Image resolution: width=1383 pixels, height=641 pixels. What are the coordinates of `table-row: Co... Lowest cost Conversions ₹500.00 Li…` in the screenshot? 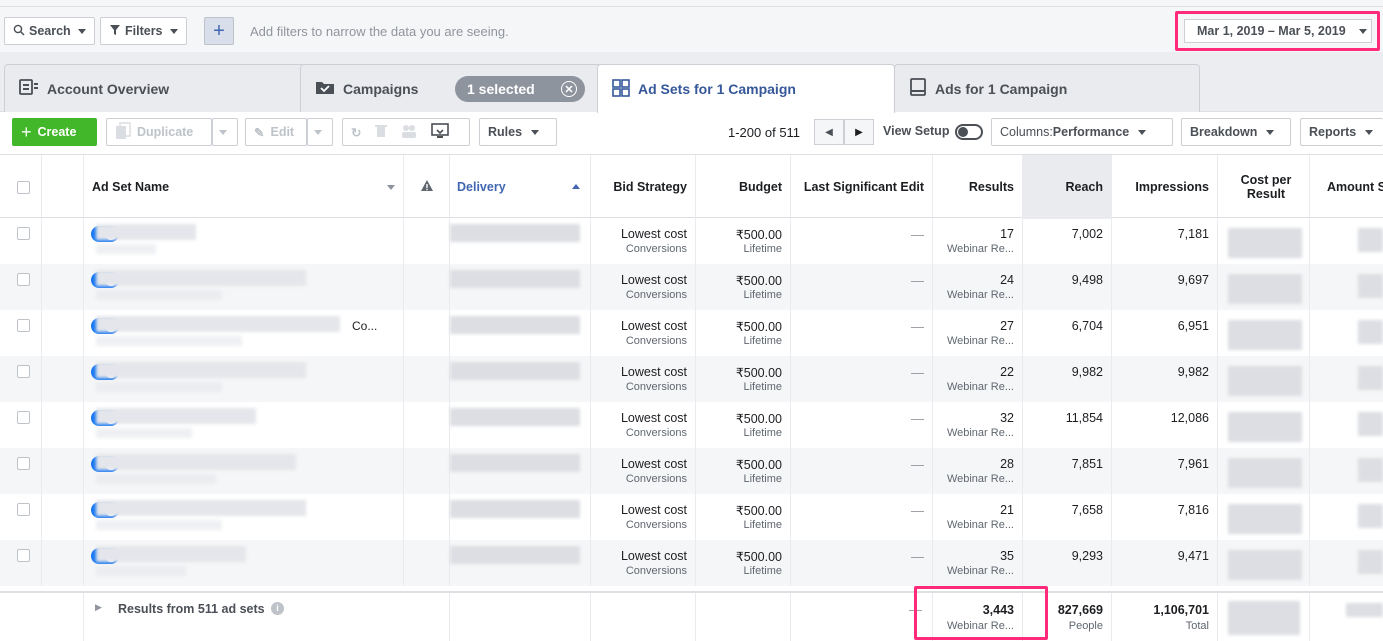 It's located at (691, 333).